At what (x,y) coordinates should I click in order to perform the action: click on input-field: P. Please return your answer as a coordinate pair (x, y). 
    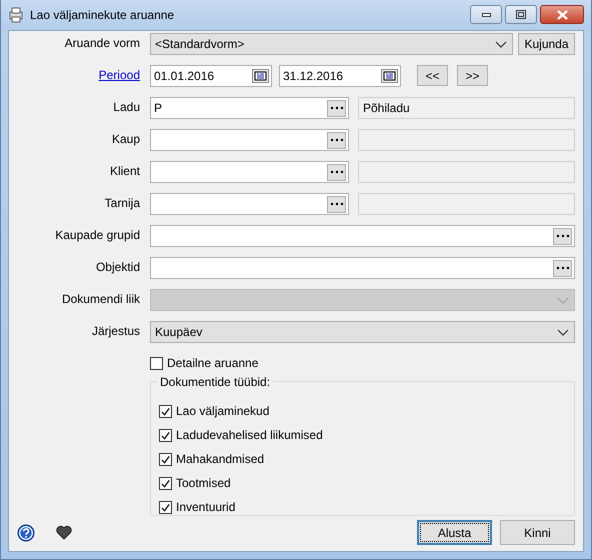
    Looking at the image, I should click on (249, 108).